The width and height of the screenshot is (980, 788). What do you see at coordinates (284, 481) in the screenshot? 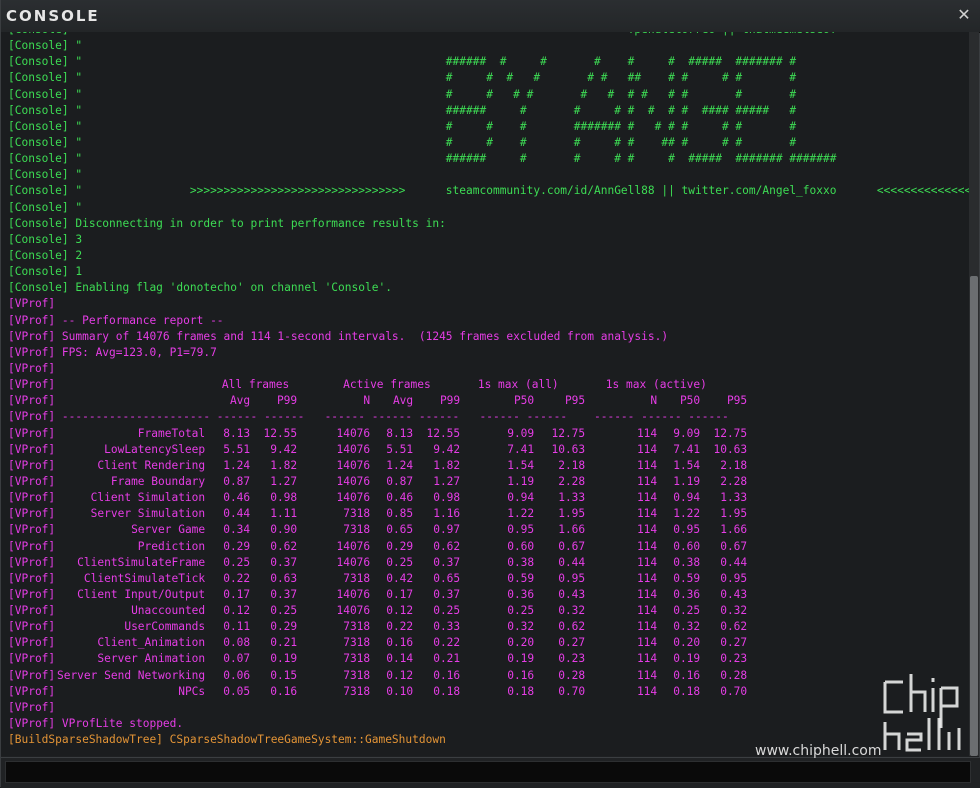
I see `table-cell: 1.27` at bounding box center [284, 481].